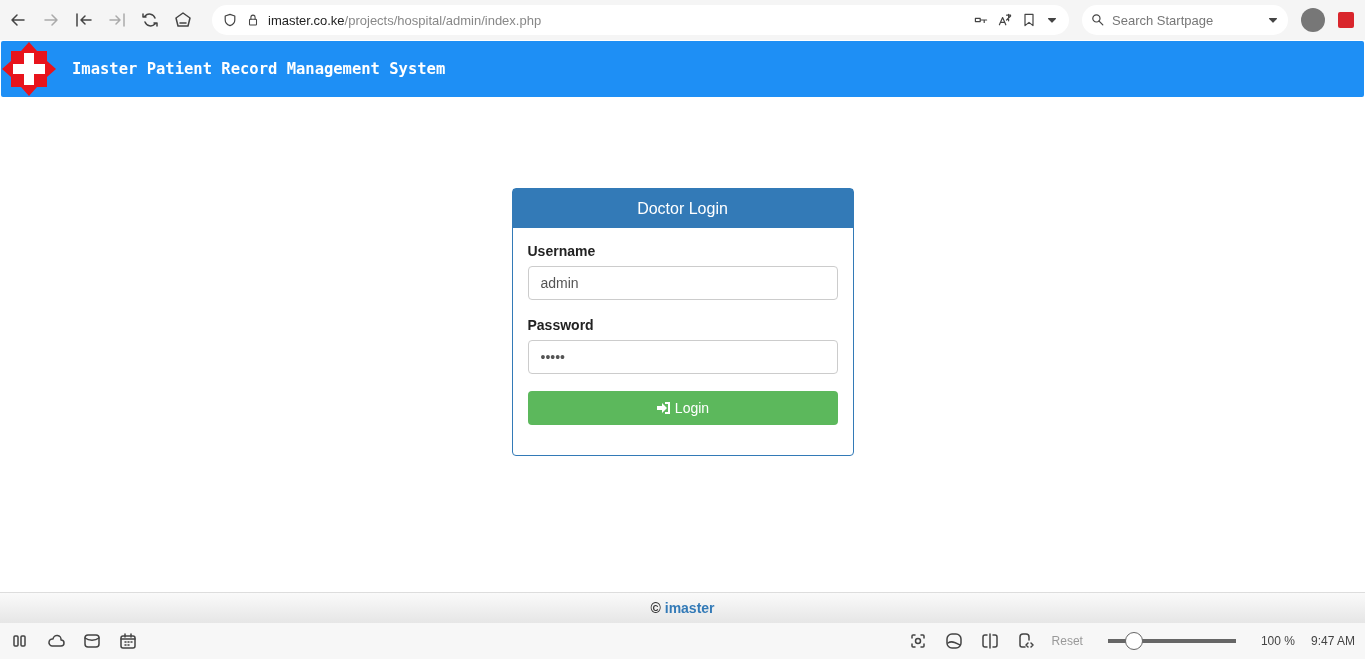  Describe the element at coordinates (128, 641) in the screenshot. I see `calendar-icon` at that location.